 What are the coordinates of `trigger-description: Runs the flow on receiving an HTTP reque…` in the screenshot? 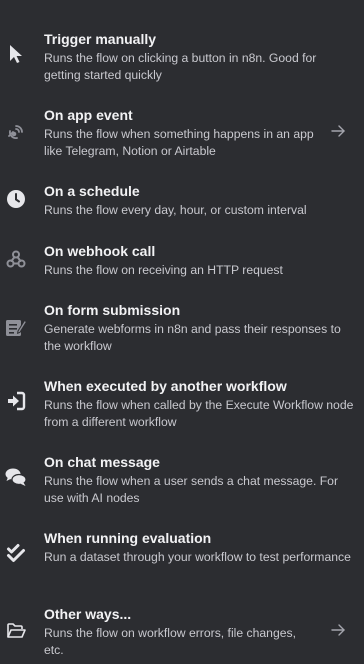 It's located at (163, 270).